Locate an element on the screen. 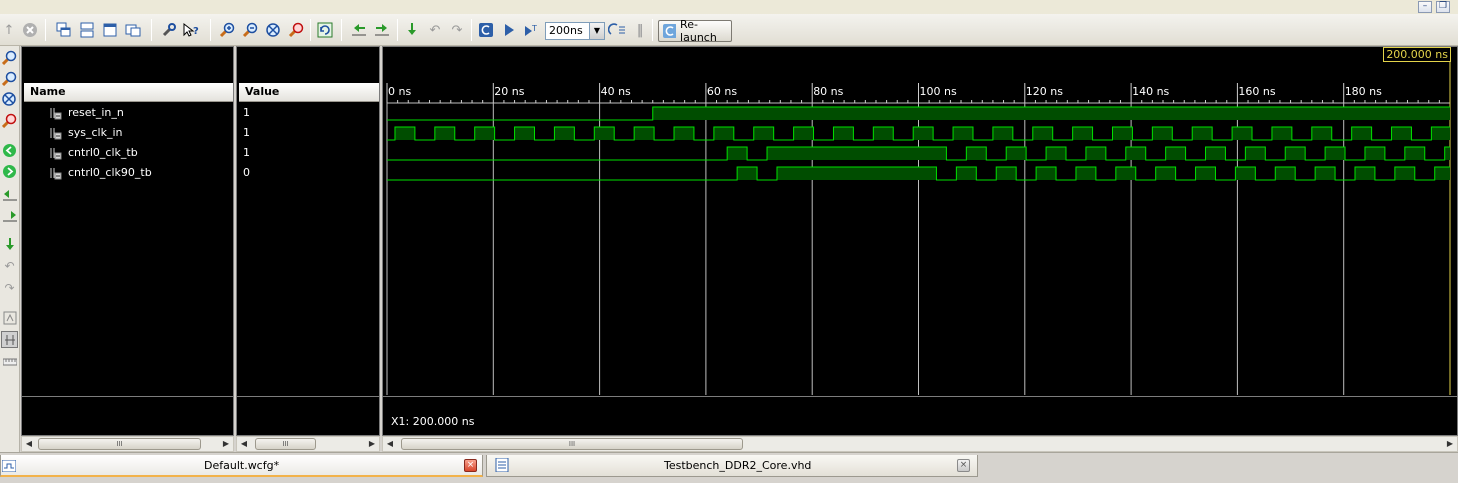 This screenshot has width=1458, height=483. ruler-icon is located at coordinates (9, 361).